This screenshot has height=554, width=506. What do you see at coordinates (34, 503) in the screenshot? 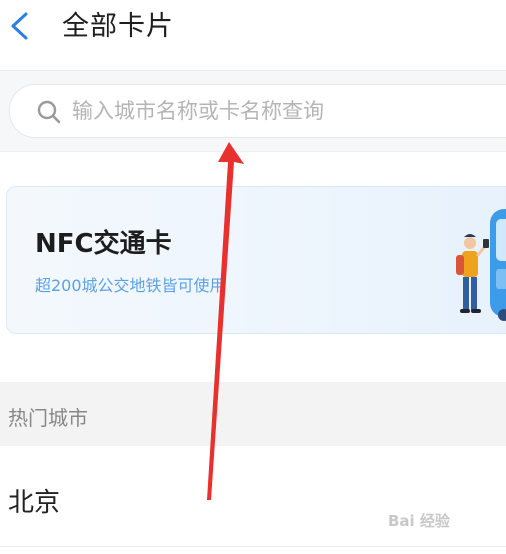
I see `city-name: 北京` at bounding box center [34, 503].